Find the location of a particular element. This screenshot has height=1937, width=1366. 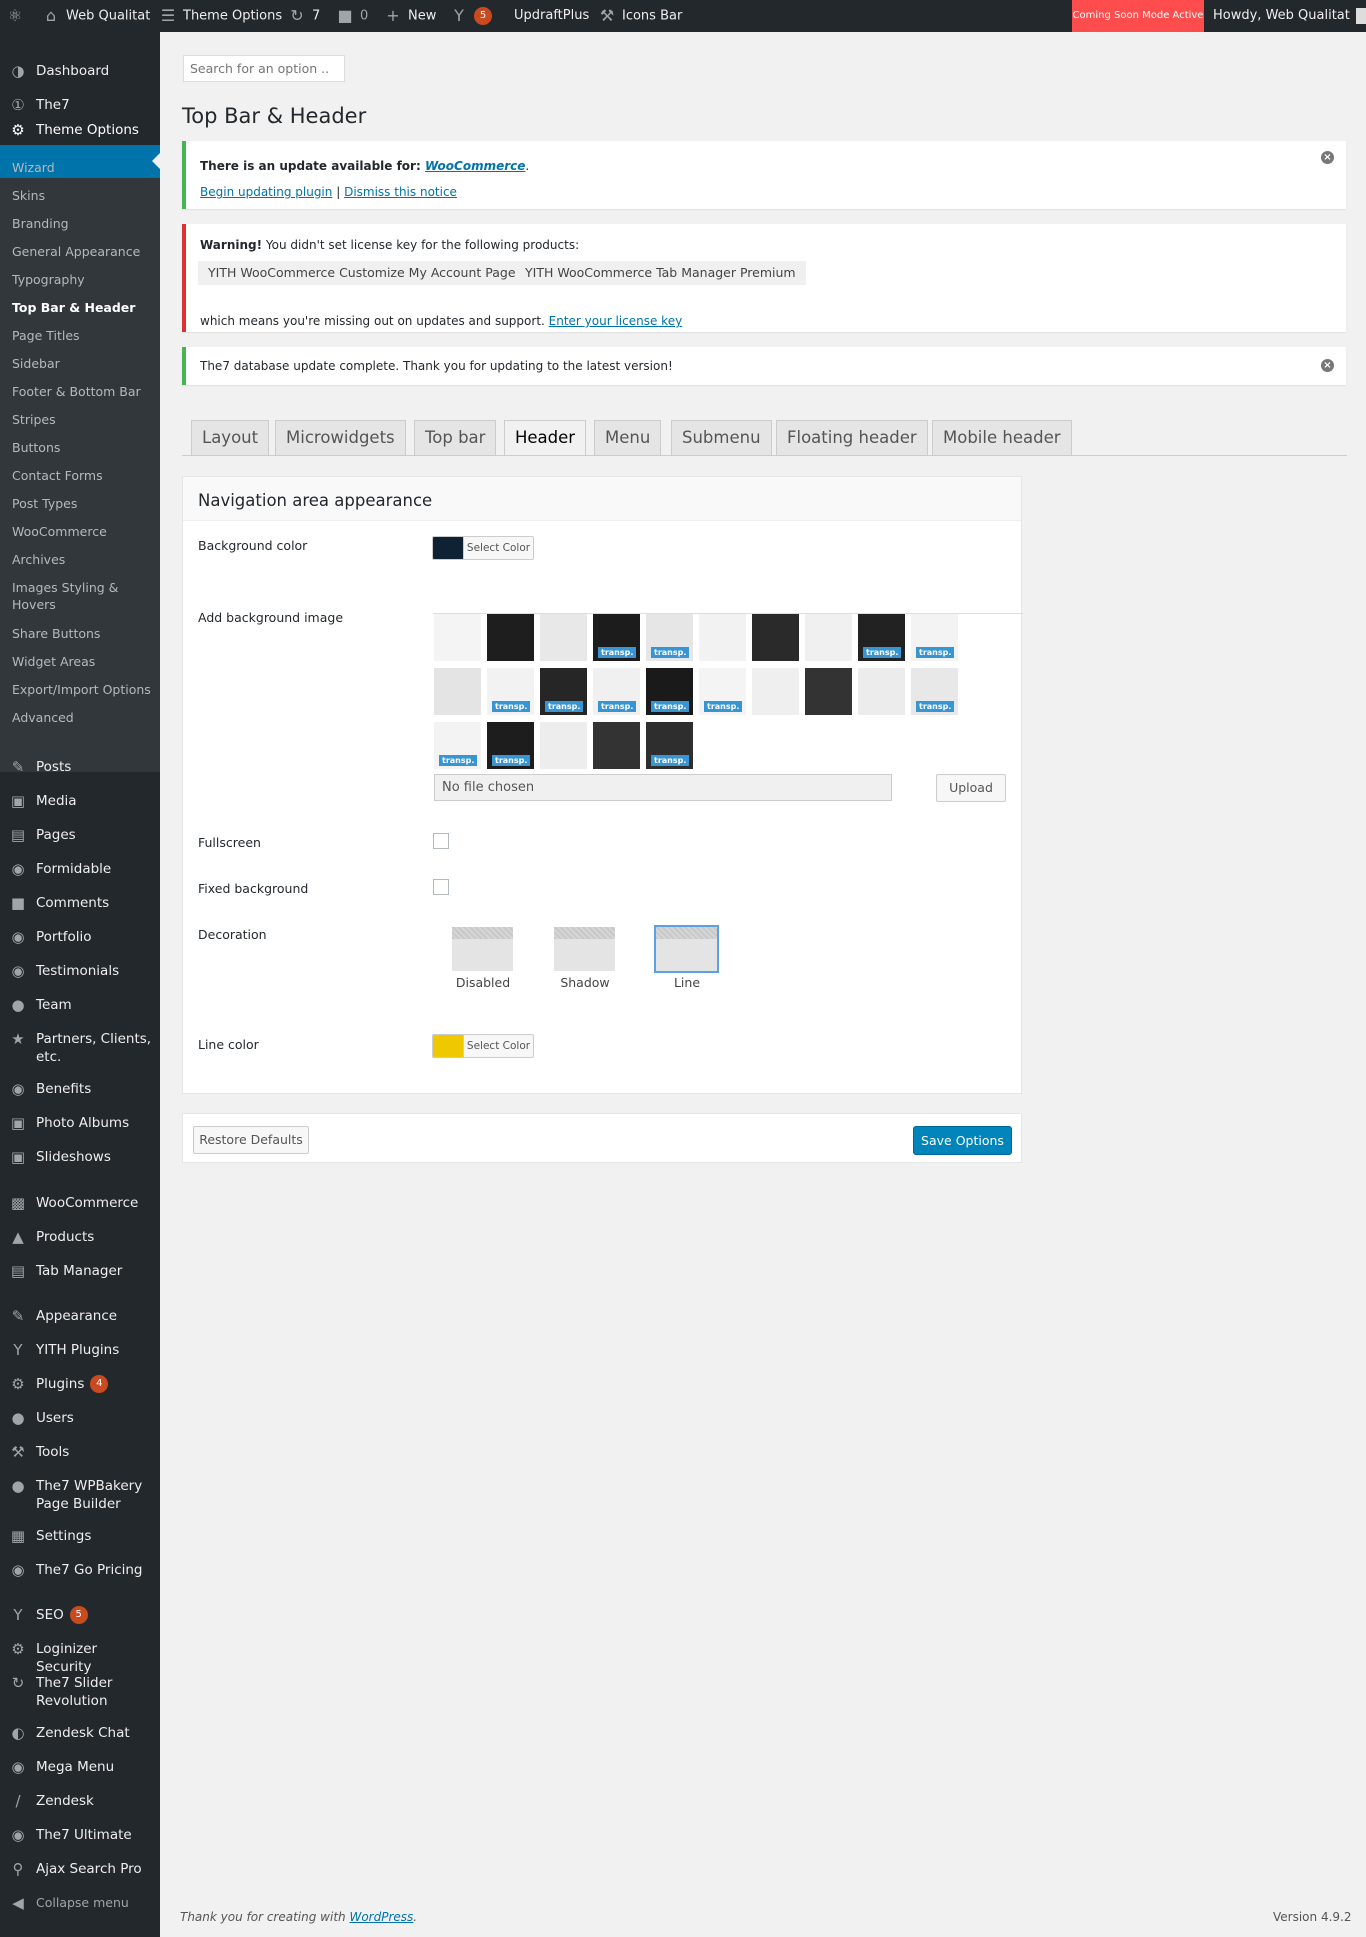

tab-top-bar: Top bar is located at coordinates (455, 437).